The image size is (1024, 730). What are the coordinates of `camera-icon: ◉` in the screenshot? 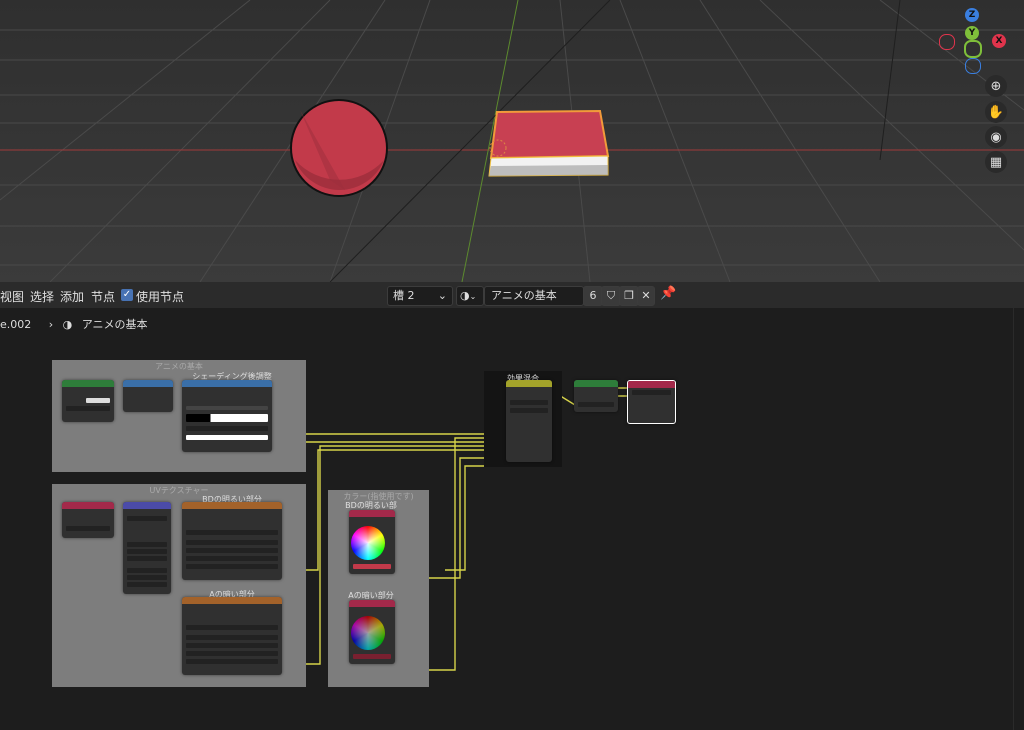 It's located at (996, 137).